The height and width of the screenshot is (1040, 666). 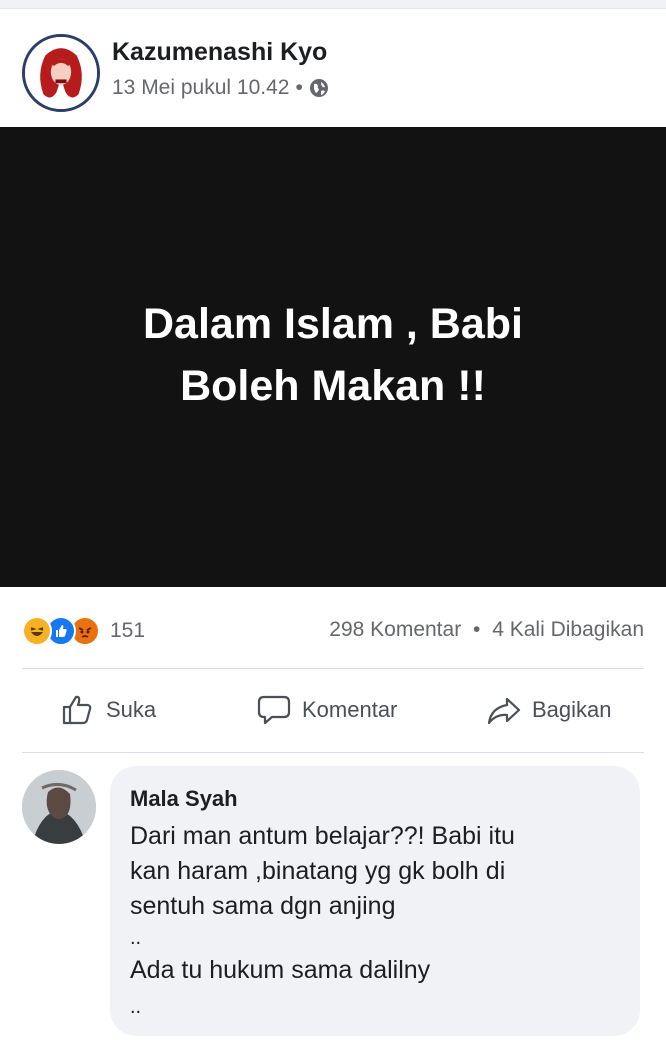 I want to click on post-stats: 151 298 Komentar • 4 Kali Dibagikan, so click(x=333, y=629).